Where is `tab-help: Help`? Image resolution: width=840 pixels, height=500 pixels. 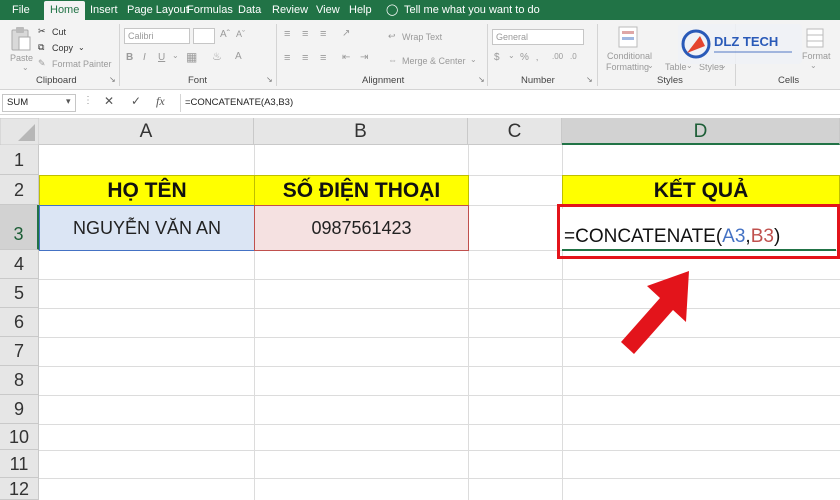 tab-help: Help is located at coordinates (360, 10).